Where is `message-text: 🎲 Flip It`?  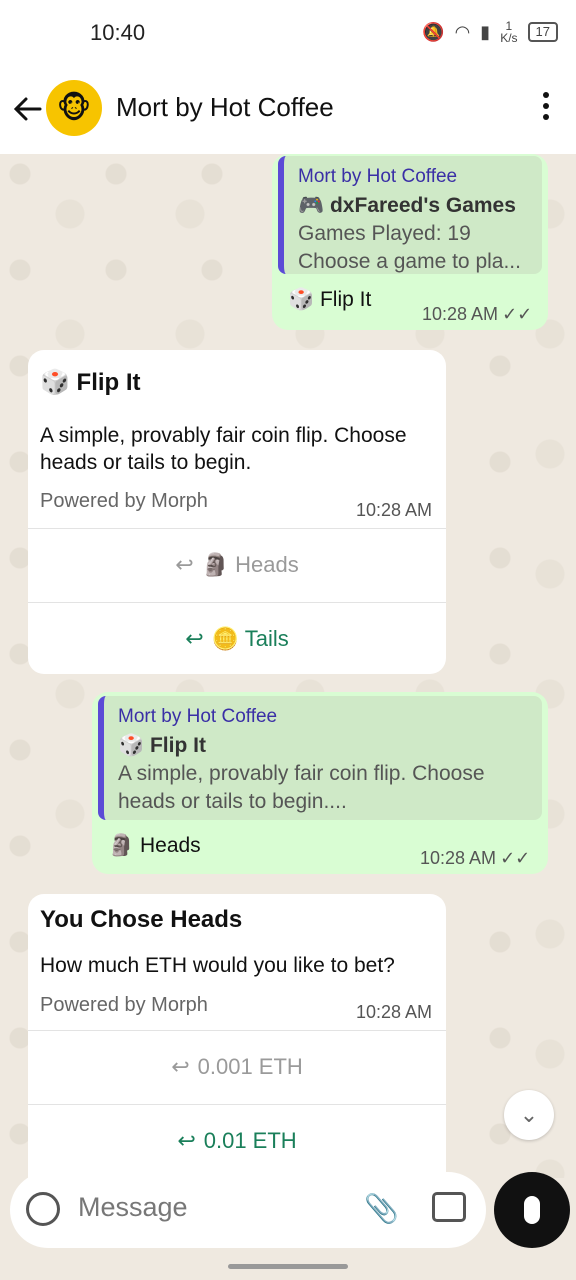
message-text: 🎲 Flip It is located at coordinates (330, 299).